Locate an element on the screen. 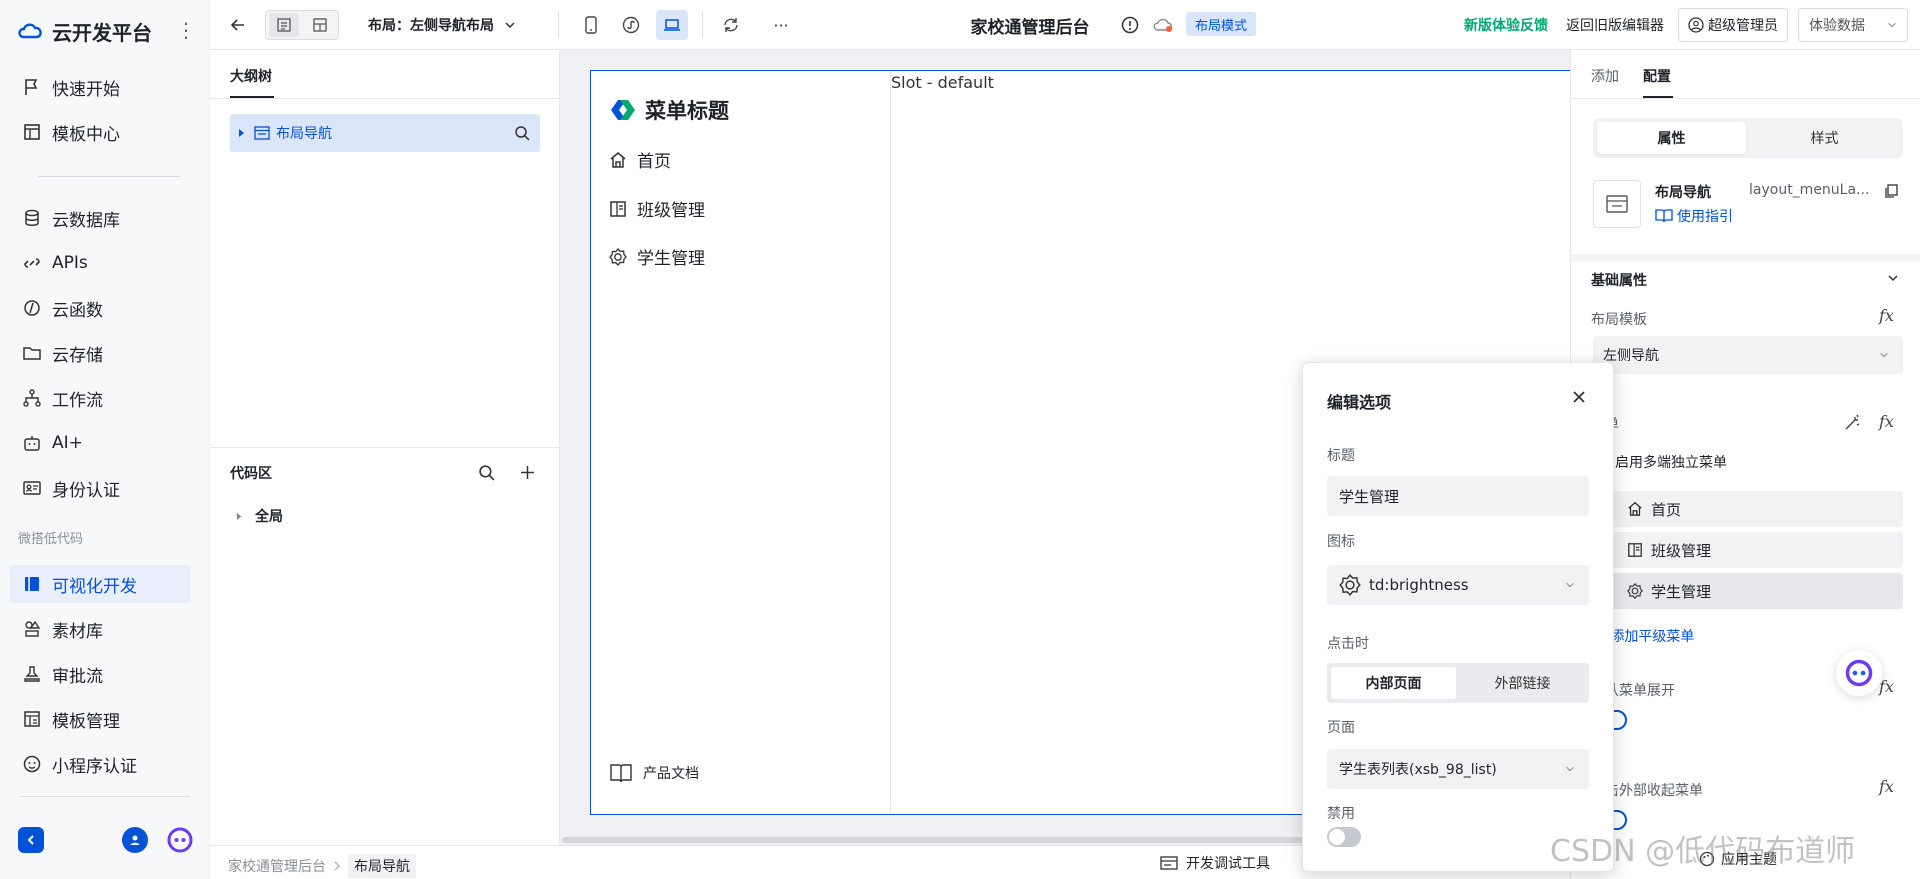  collapse-nav-button is located at coordinates (31, 840).